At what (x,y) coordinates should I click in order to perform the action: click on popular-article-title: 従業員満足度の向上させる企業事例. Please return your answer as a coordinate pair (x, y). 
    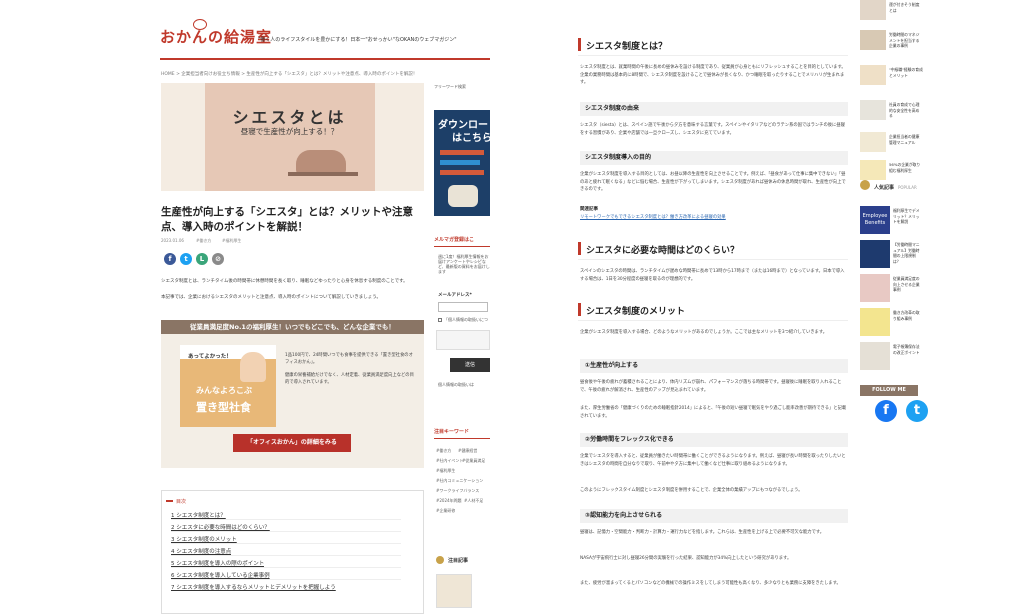
    Looking at the image, I should click on (908, 290).